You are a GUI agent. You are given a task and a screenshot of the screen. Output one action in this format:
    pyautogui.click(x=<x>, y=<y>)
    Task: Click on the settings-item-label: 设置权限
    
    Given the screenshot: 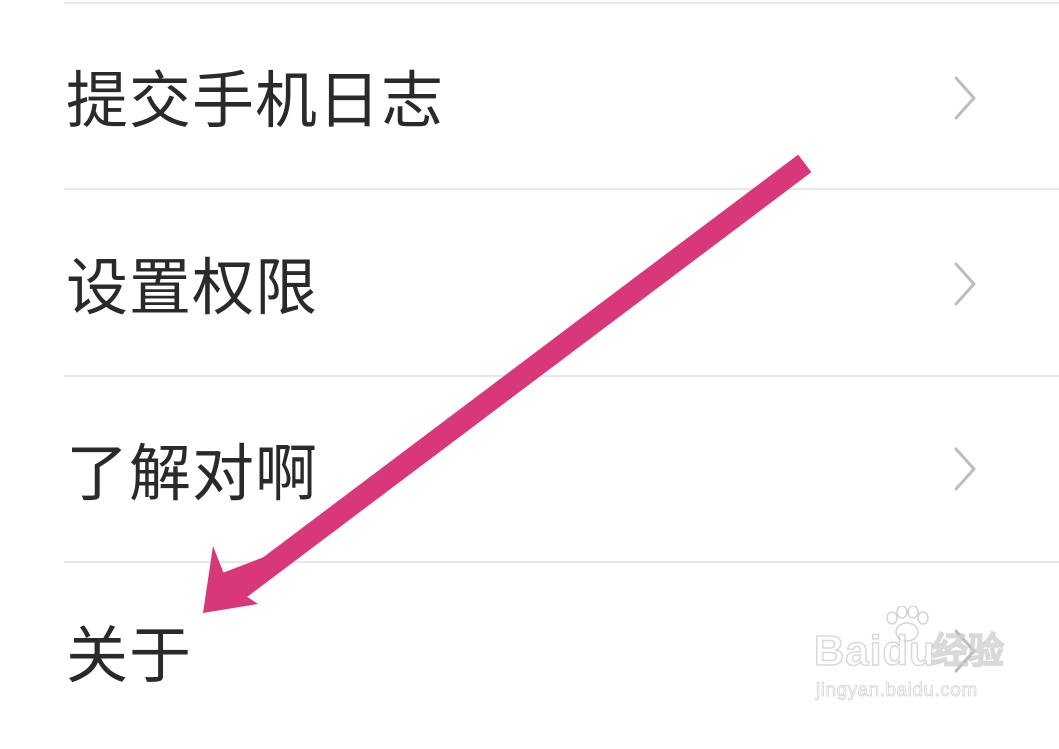 What is the action you would take?
    pyautogui.click(x=192, y=287)
    